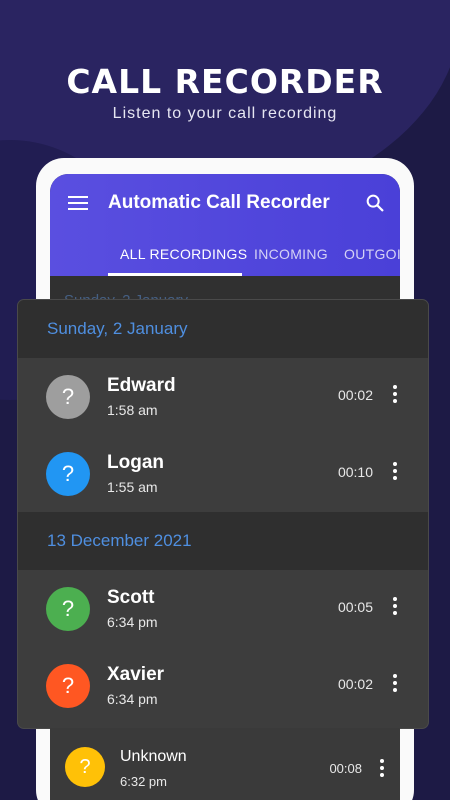  What do you see at coordinates (223, 541) in the screenshot?
I see `date-header: 13 December 2021` at bounding box center [223, 541].